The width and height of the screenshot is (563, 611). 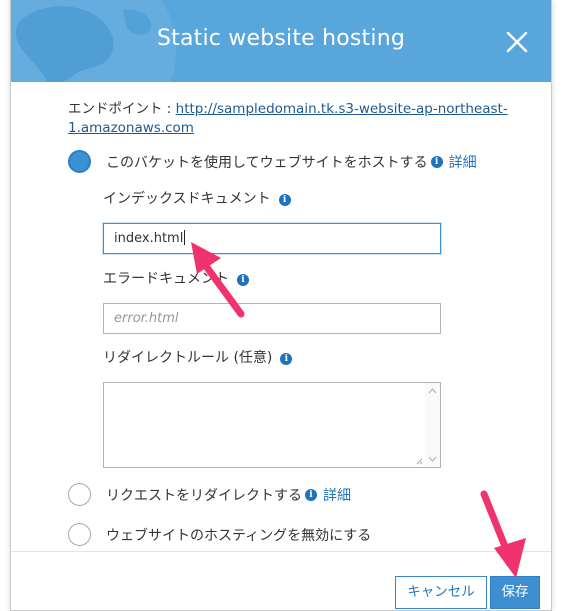 I want to click on radio-redirect-requests, so click(x=79, y=494).